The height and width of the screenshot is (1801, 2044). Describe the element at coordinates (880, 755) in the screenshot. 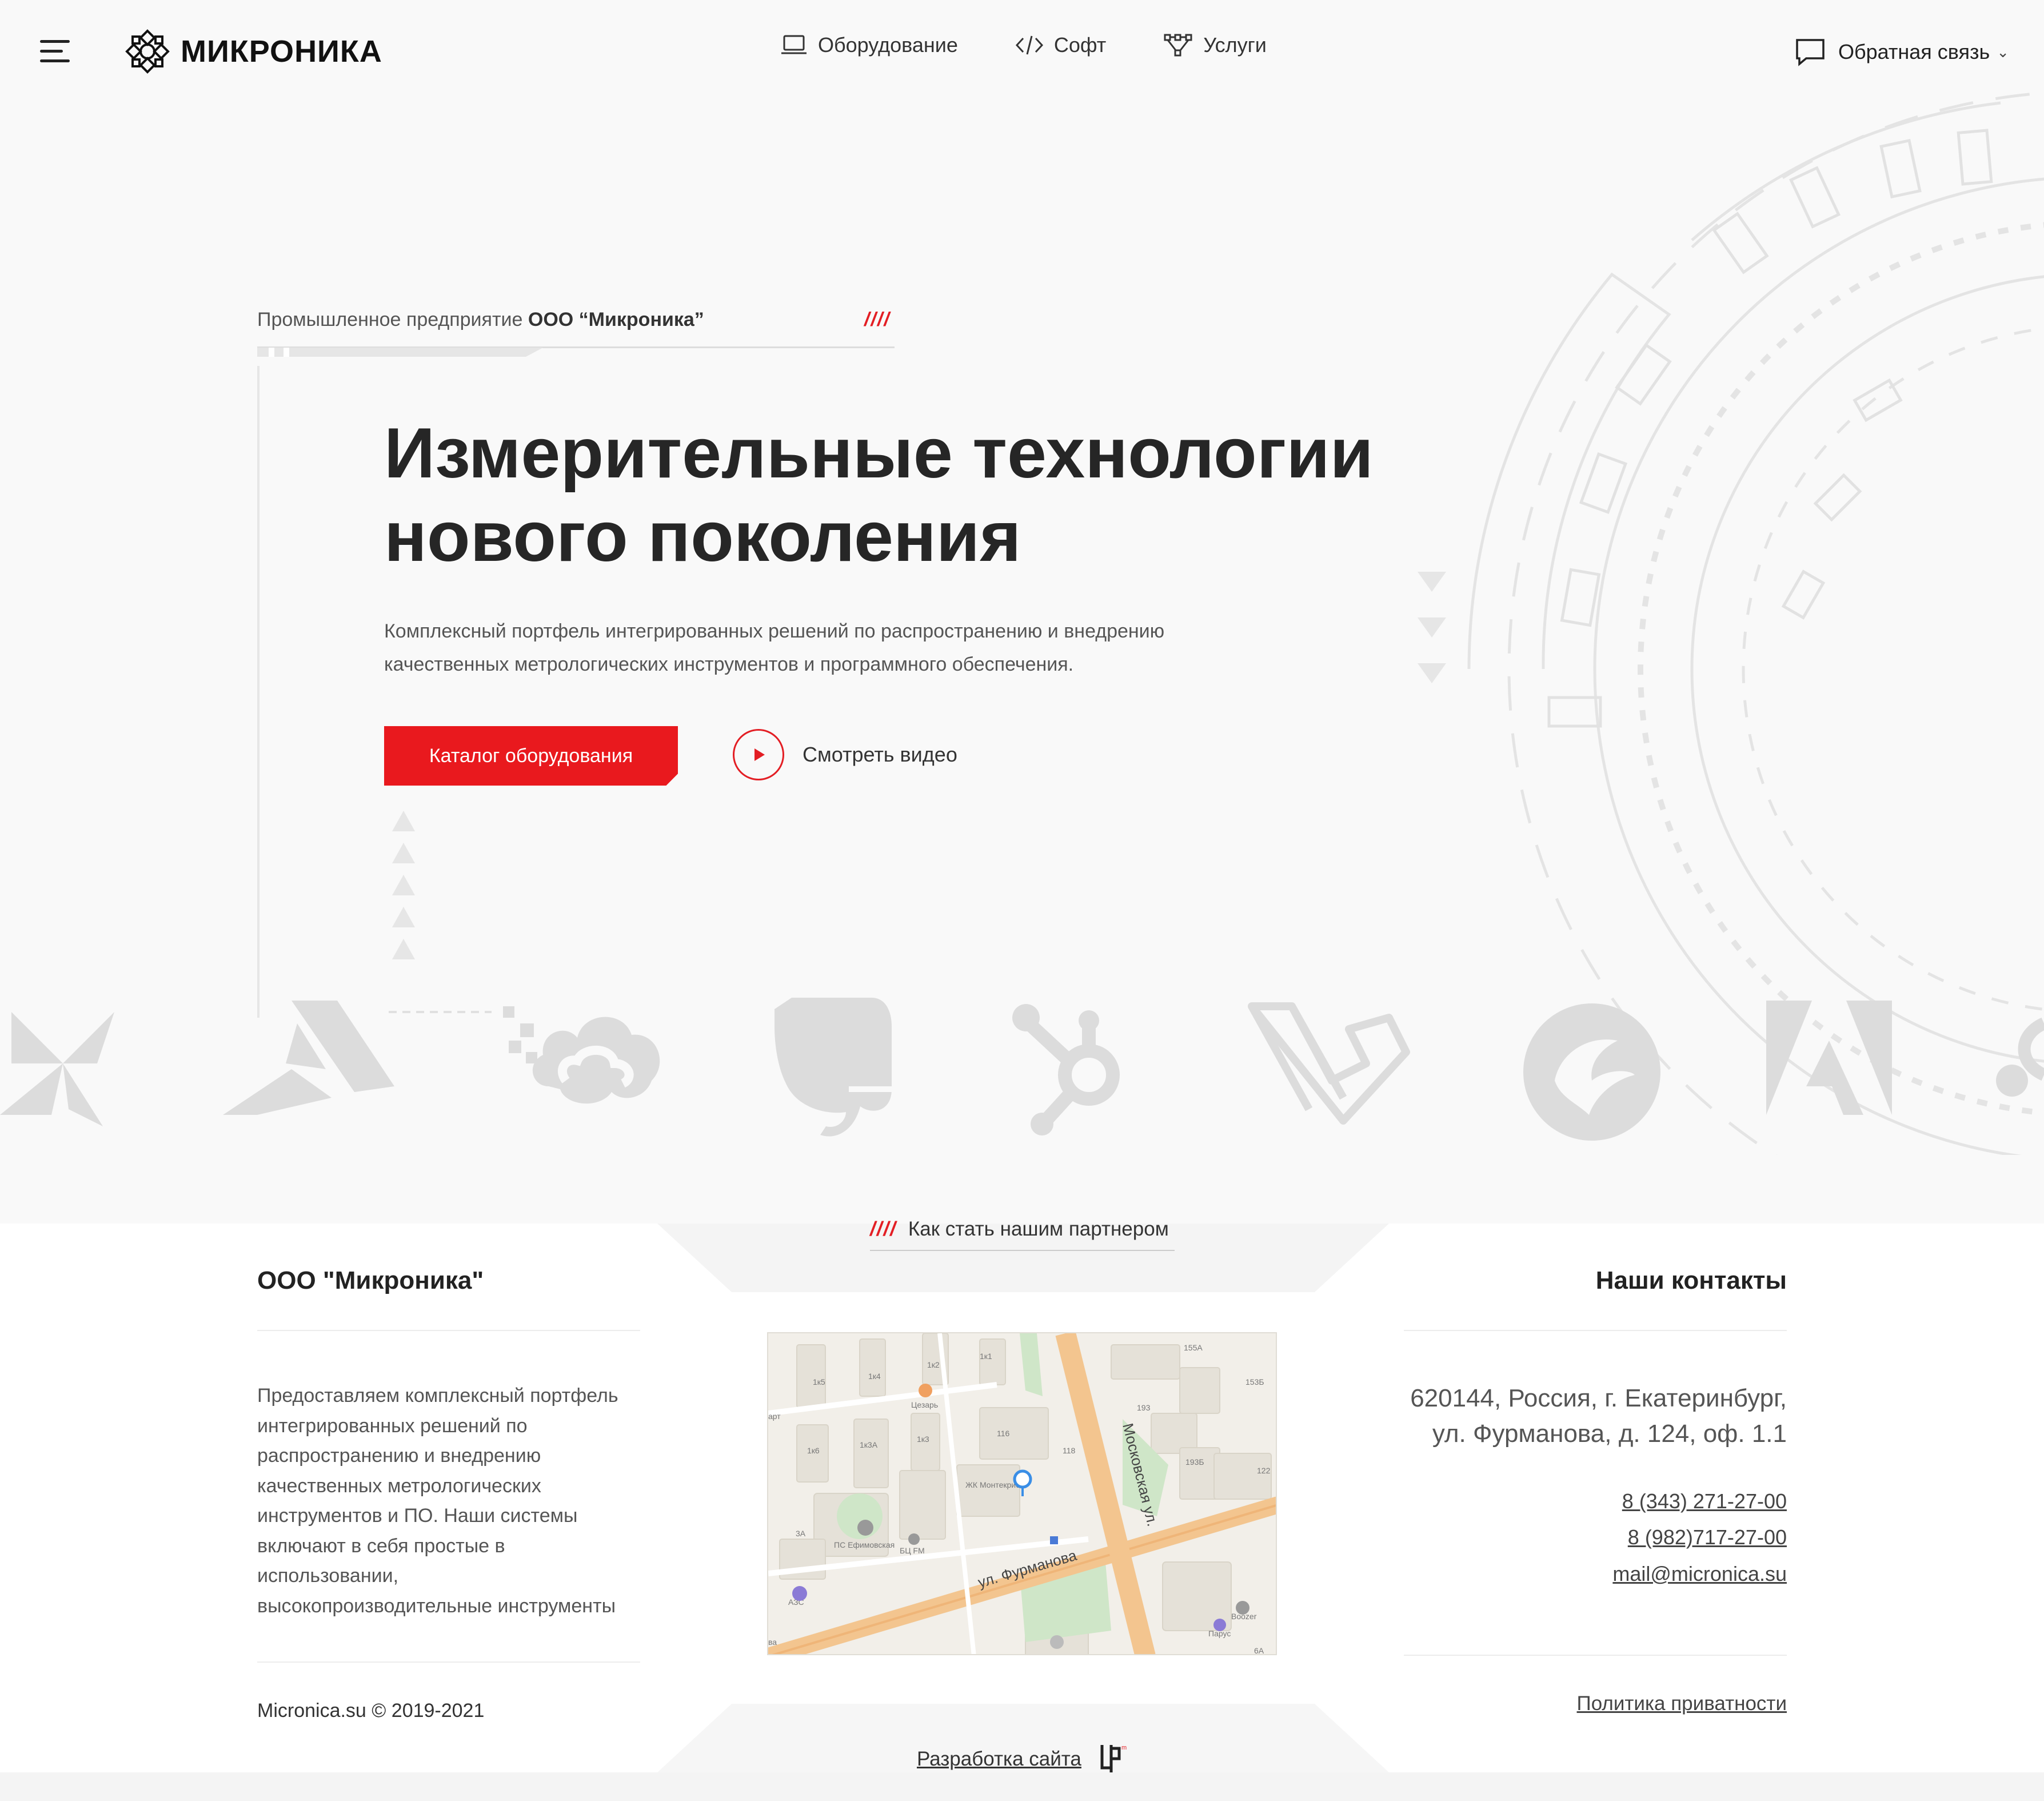

I see `watch-video-label: Смотреть видео` at that location.